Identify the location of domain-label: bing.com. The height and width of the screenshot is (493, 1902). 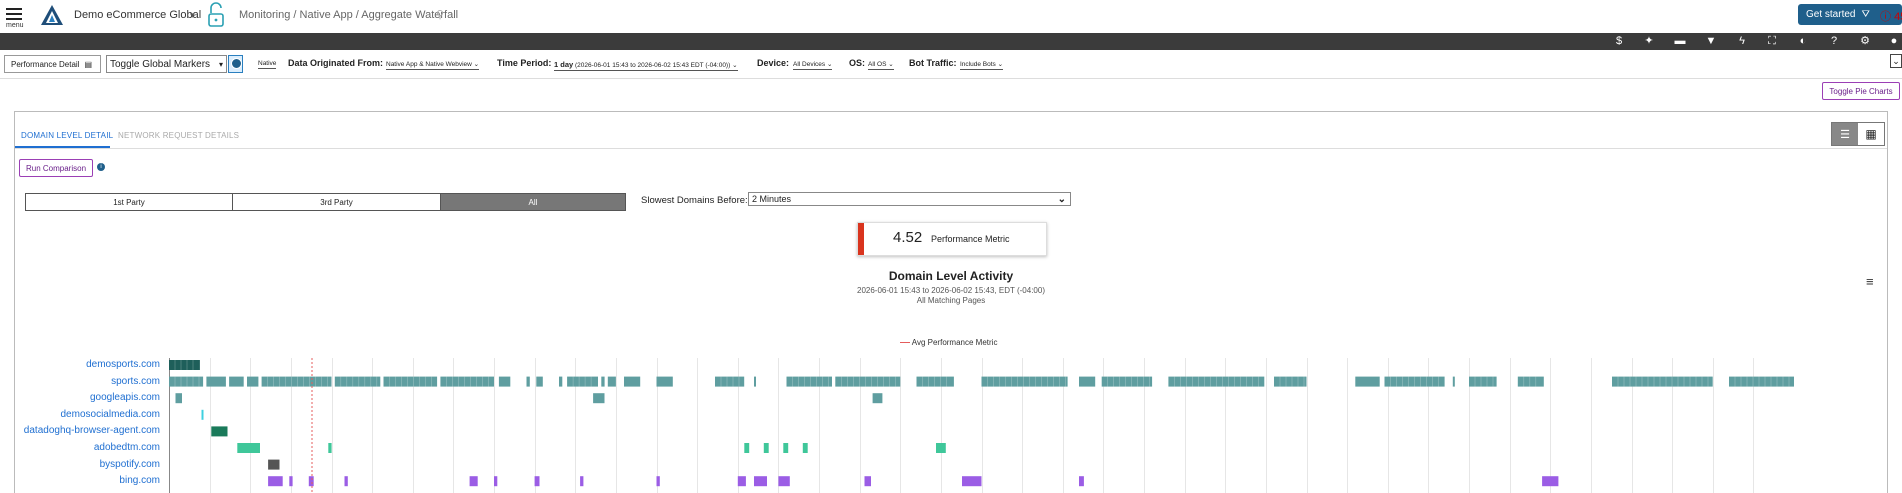
(139, 480).